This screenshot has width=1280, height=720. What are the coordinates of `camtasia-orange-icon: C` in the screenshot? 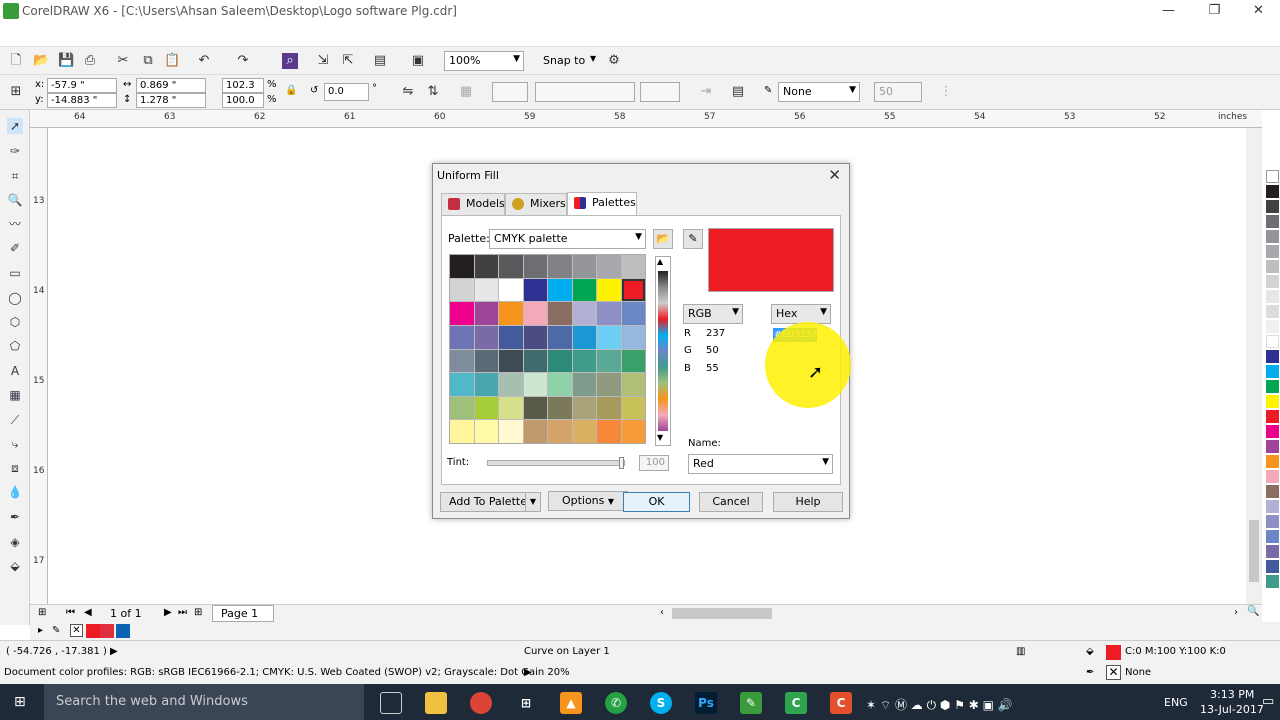 It's located at (841, 703).